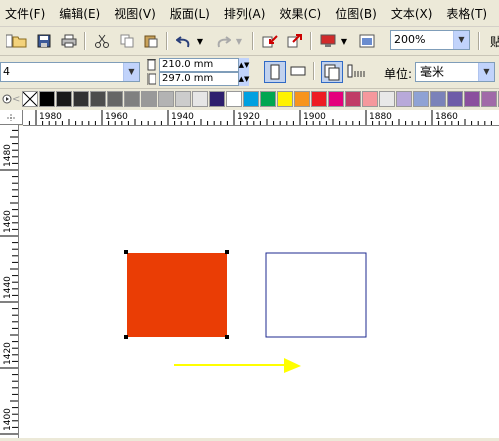 The width and height of the screenshot is (499, 441). What do you see at coordinates (494, 41) in the screenshot?
I see `paste-label: 贴` at bounding box center [494, 41].